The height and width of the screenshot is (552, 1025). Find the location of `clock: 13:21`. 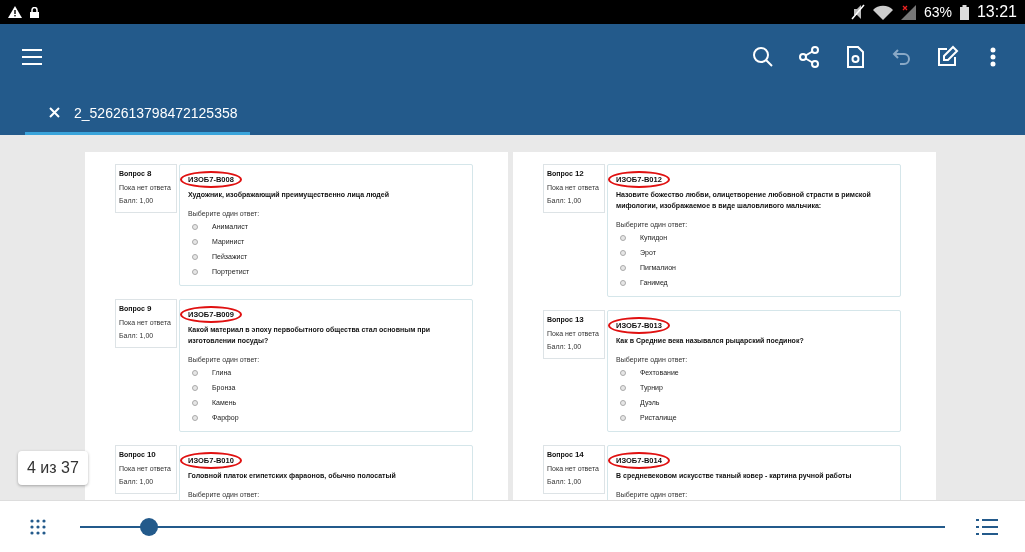

clock: 13:21 is located at coordinates (996, 12).